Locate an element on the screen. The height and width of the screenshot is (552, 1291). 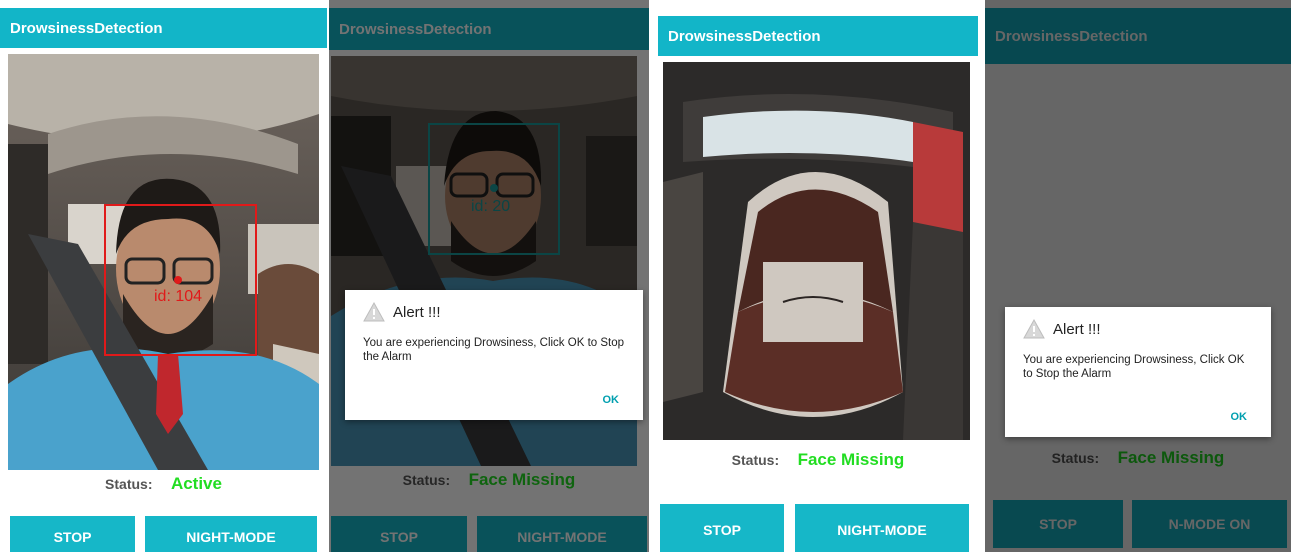
status-value: Active is located at coordinates (196, 483).